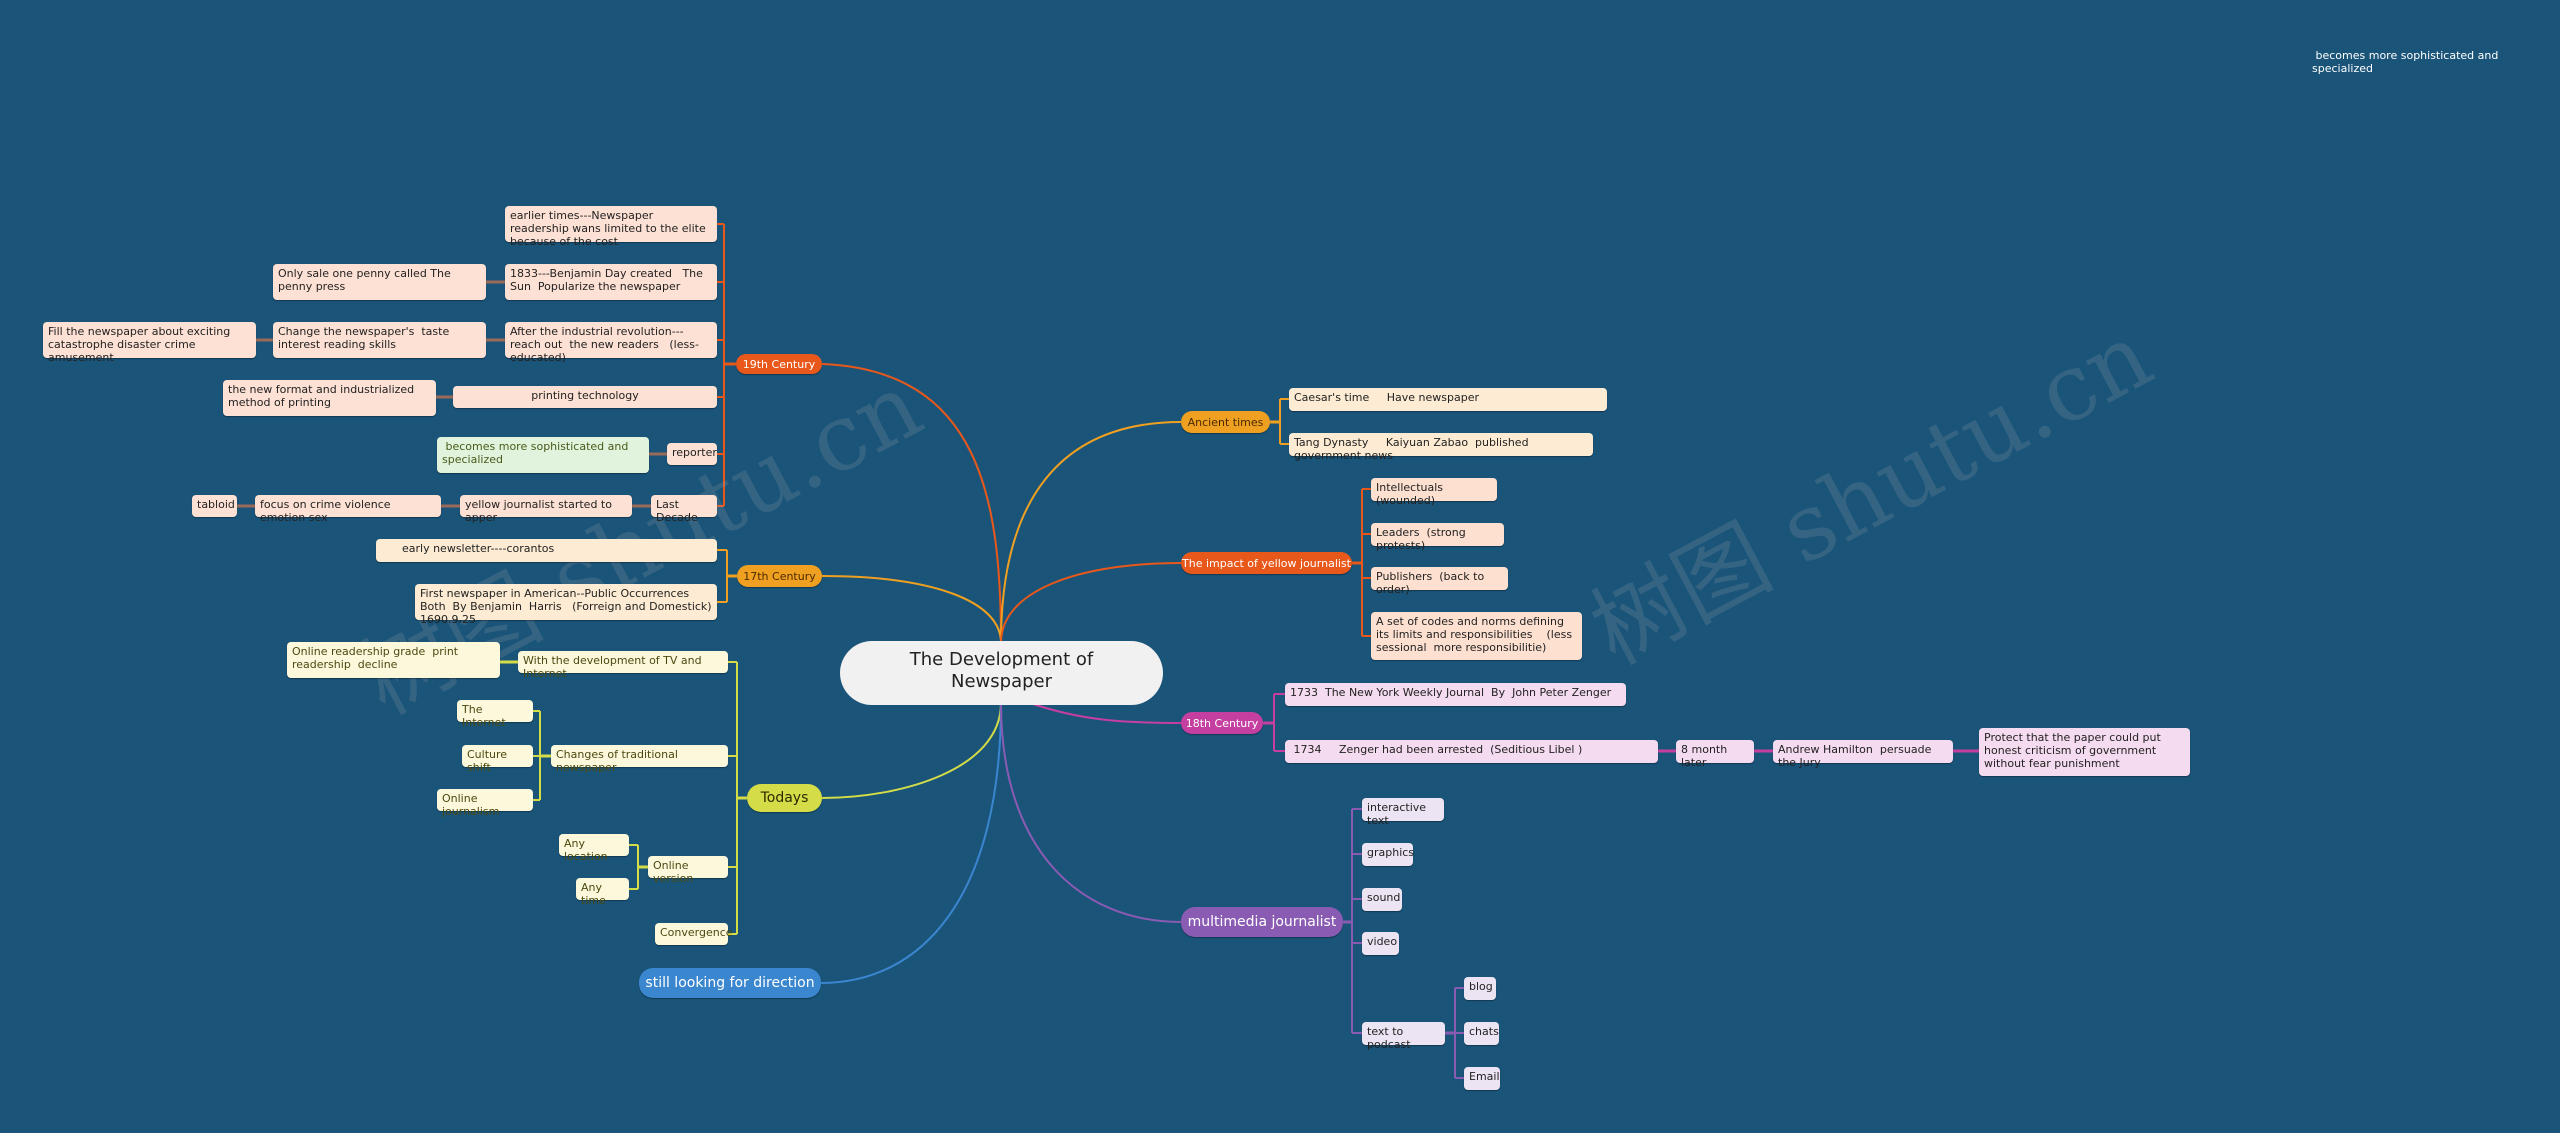  Describe the element at coordinates (497, 759) in the screenshot. I see `subtopic-culture-shift: Culture shift` at that location.